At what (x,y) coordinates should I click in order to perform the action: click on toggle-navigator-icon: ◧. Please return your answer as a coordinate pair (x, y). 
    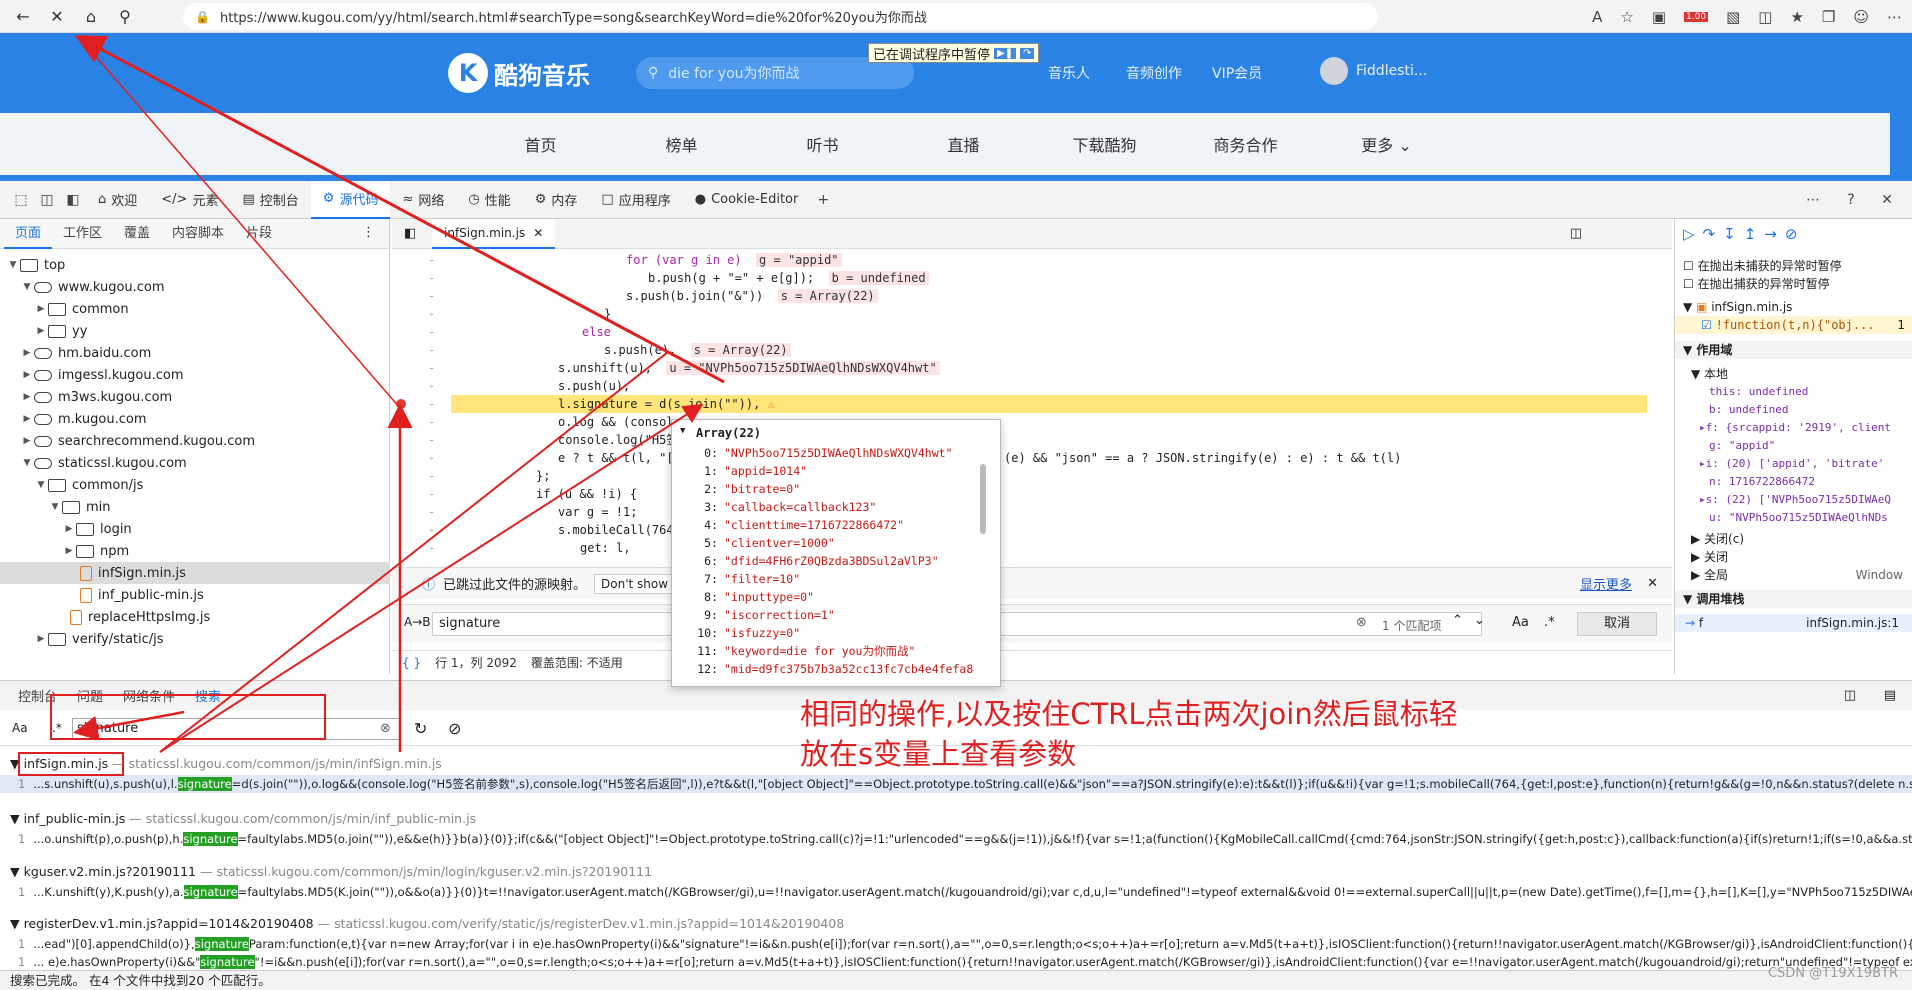
    Looking at the image, I should click on (410, 233).